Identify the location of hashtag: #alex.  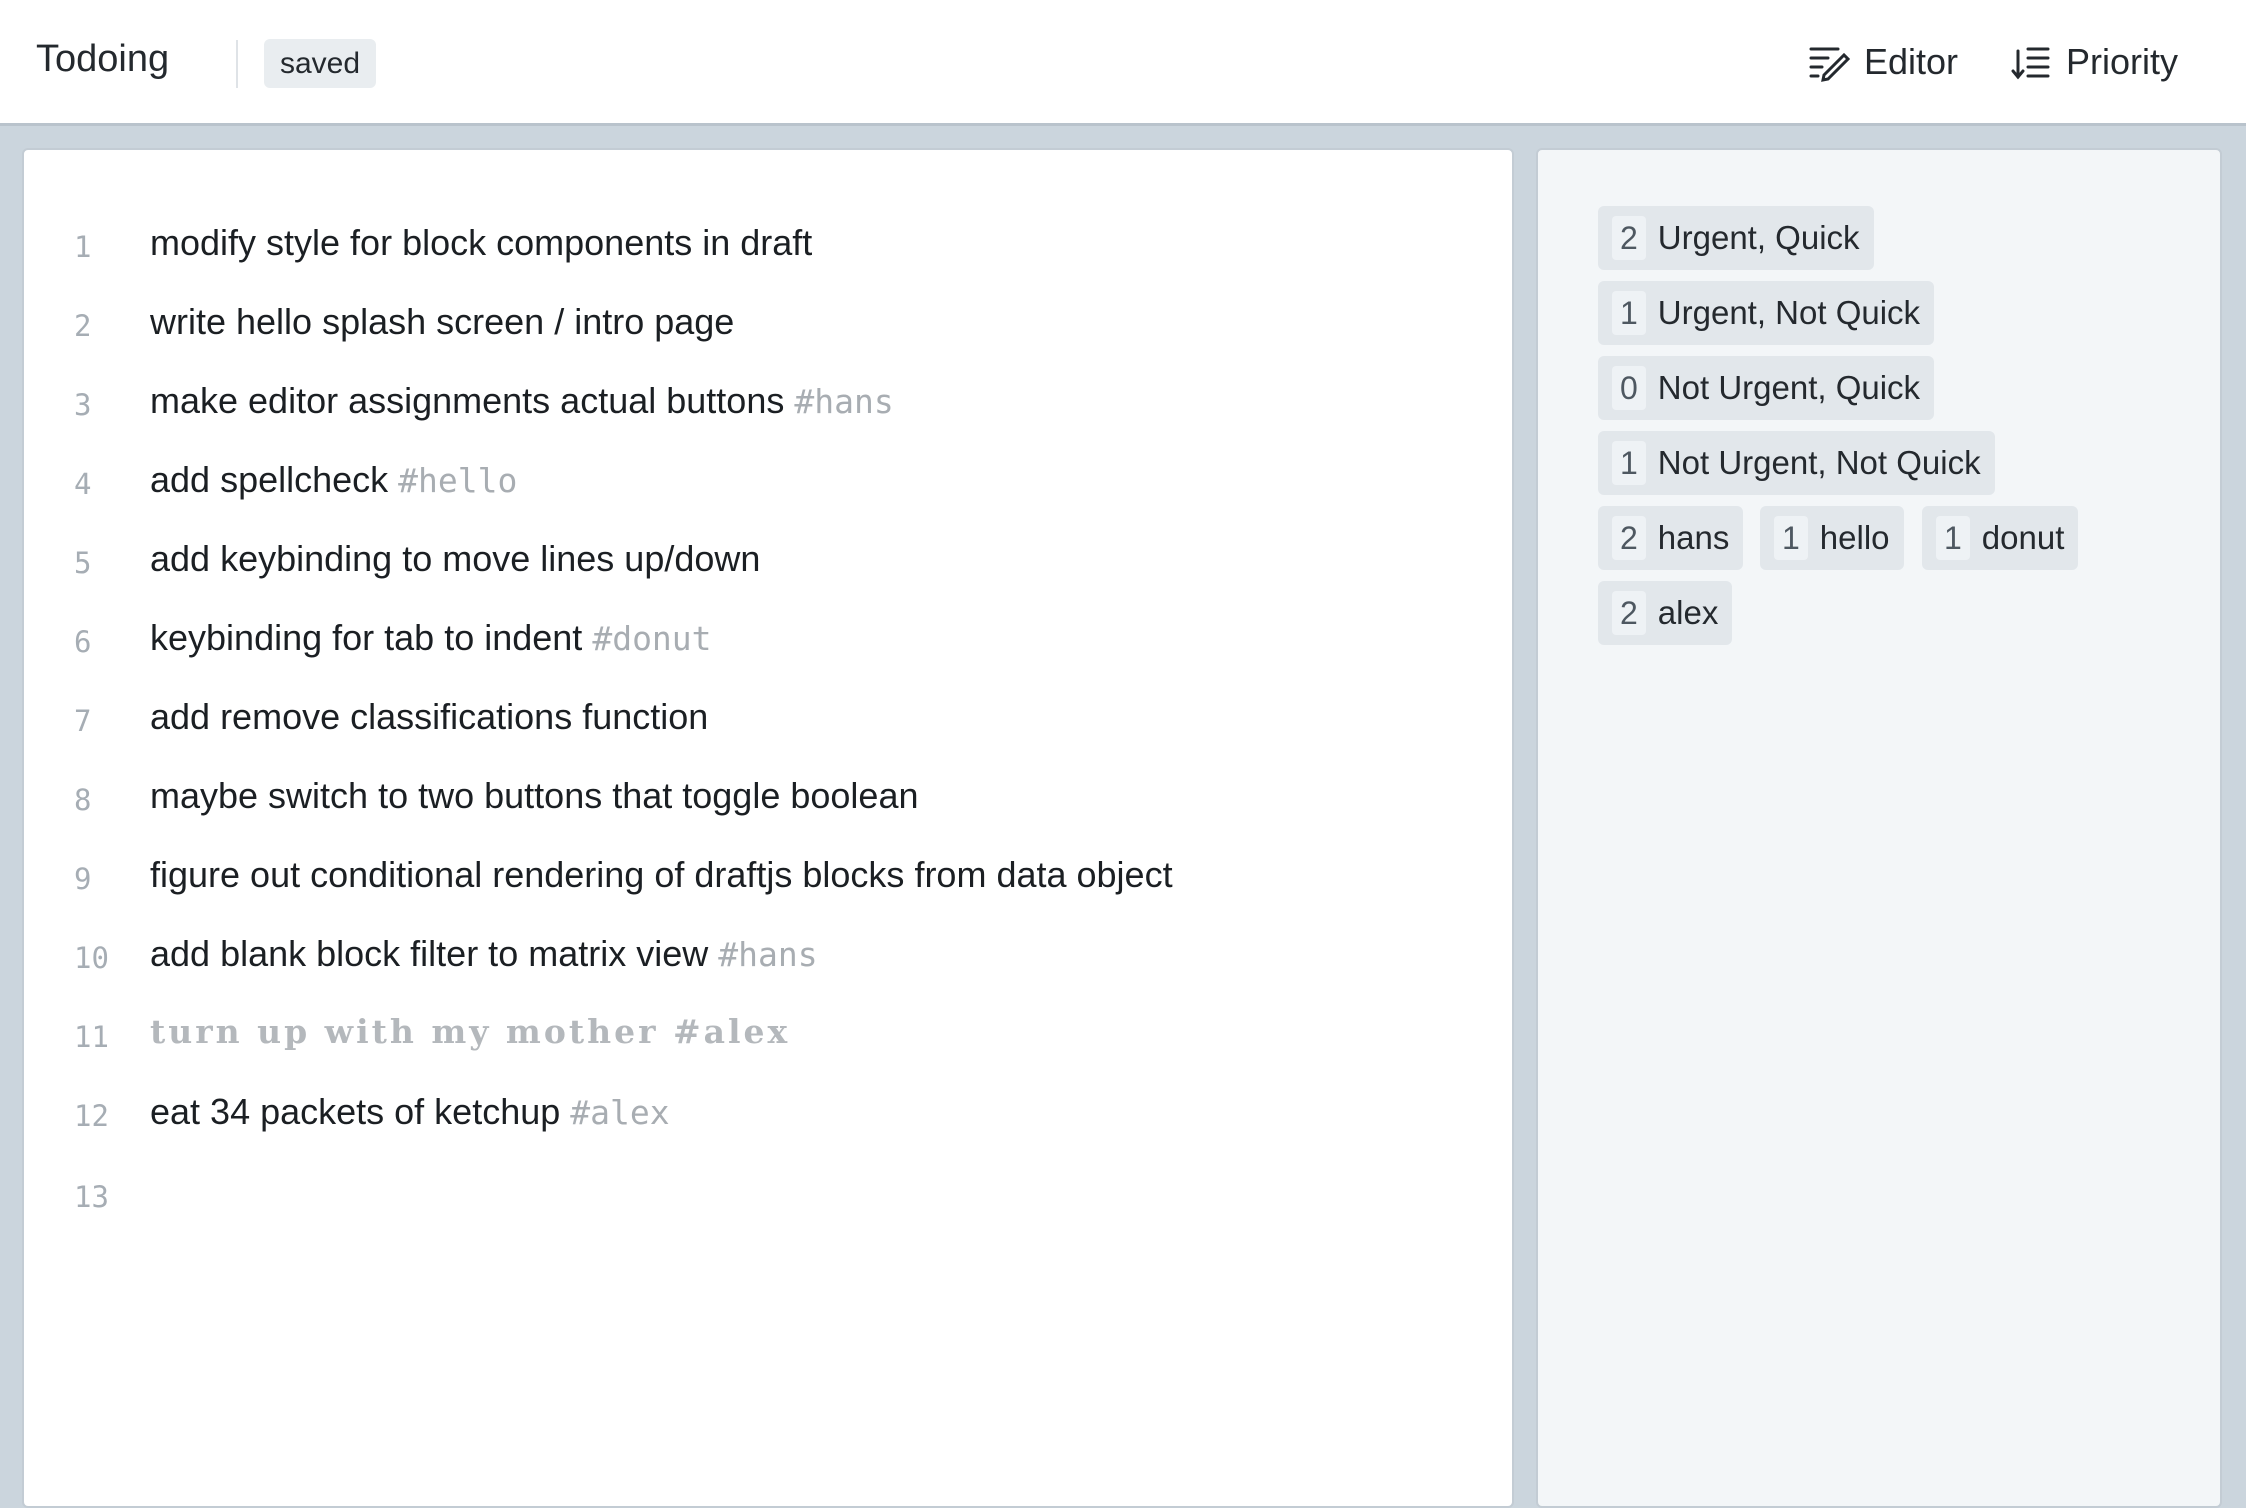
(620, 1112).